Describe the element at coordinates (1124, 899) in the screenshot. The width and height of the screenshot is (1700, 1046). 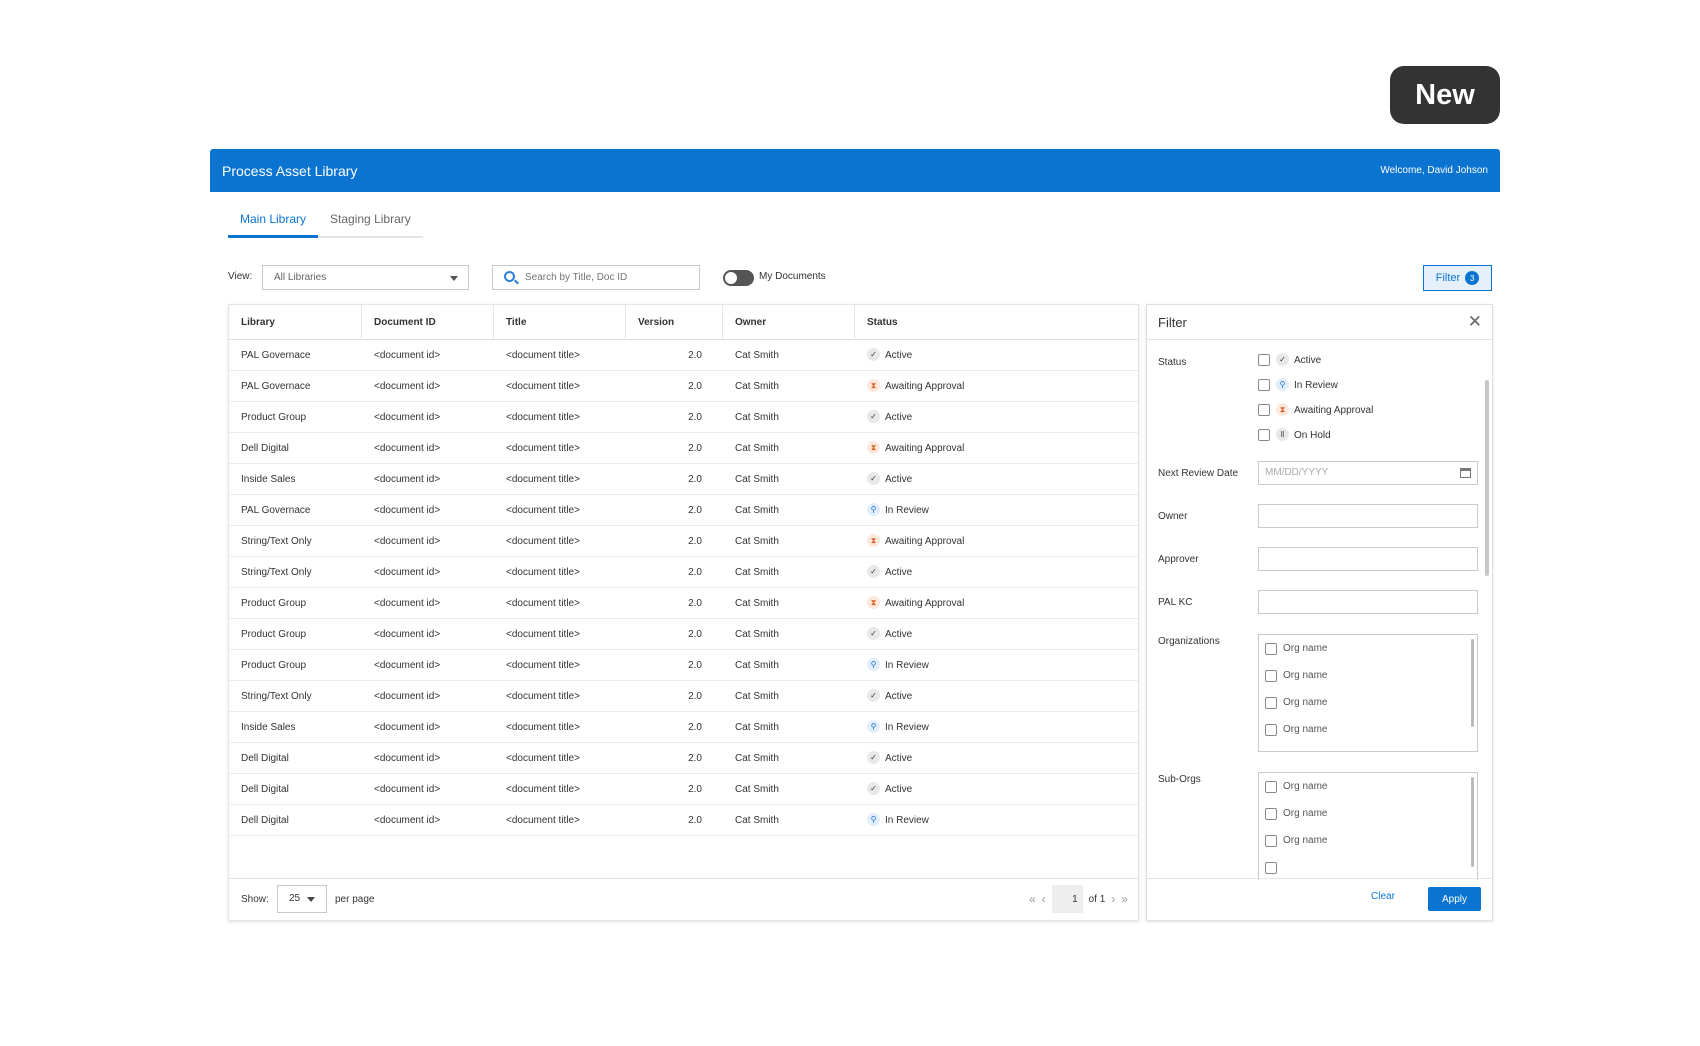
I see `last-page-icon: »` at that location.